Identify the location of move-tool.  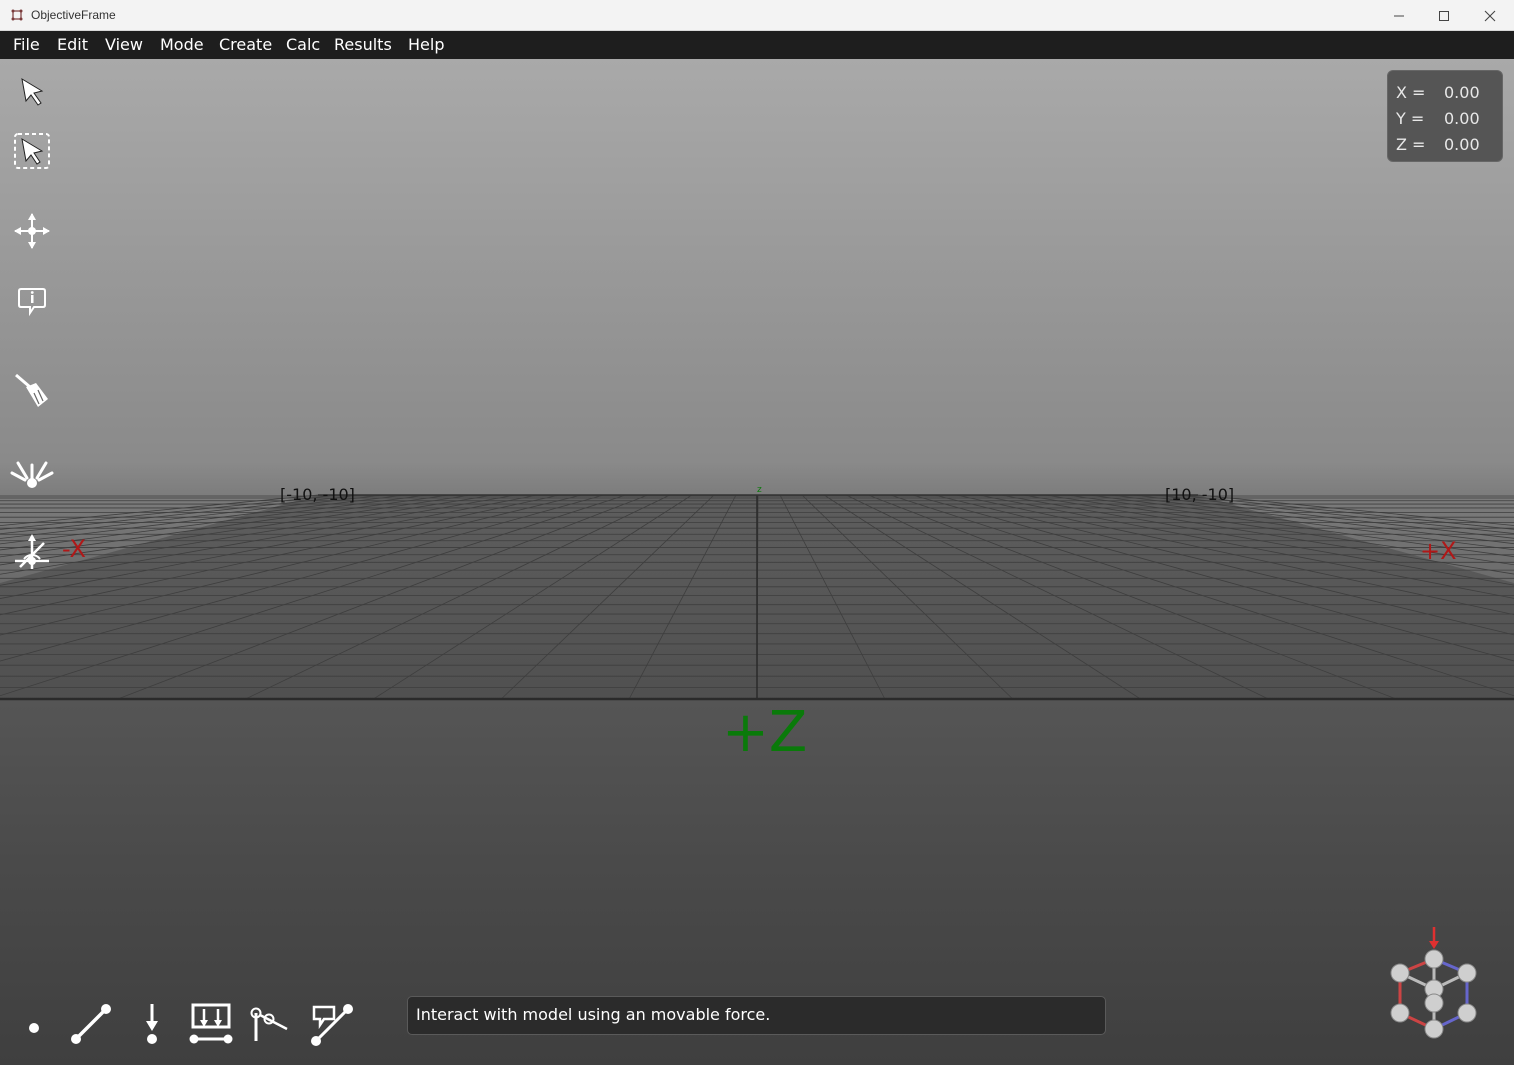
(32, 231).